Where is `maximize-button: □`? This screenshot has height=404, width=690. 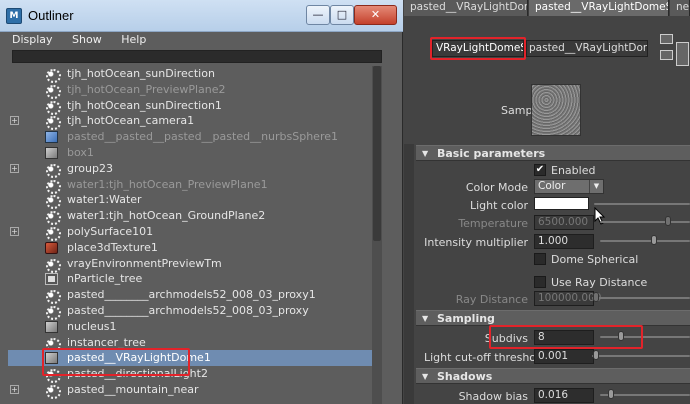 maximize-button: □ is located at coordinates (342, 15).